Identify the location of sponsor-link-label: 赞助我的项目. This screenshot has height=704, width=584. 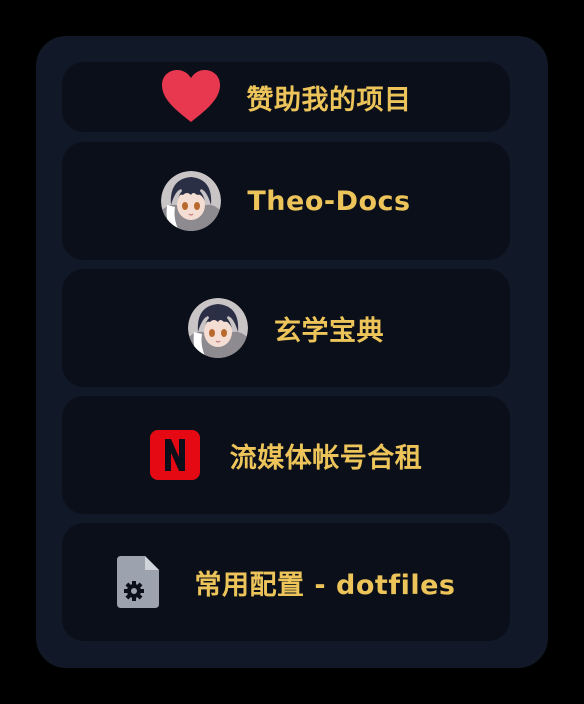
(329, 100).